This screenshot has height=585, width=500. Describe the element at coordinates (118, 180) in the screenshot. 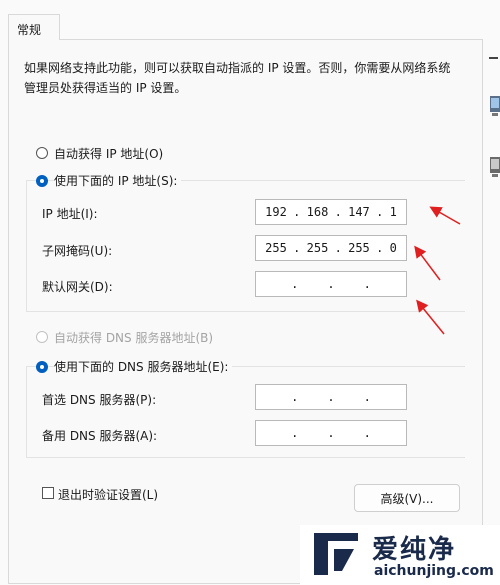

I see `manual-ip-label: 使用下面的 IP 地址(S):` at that location.